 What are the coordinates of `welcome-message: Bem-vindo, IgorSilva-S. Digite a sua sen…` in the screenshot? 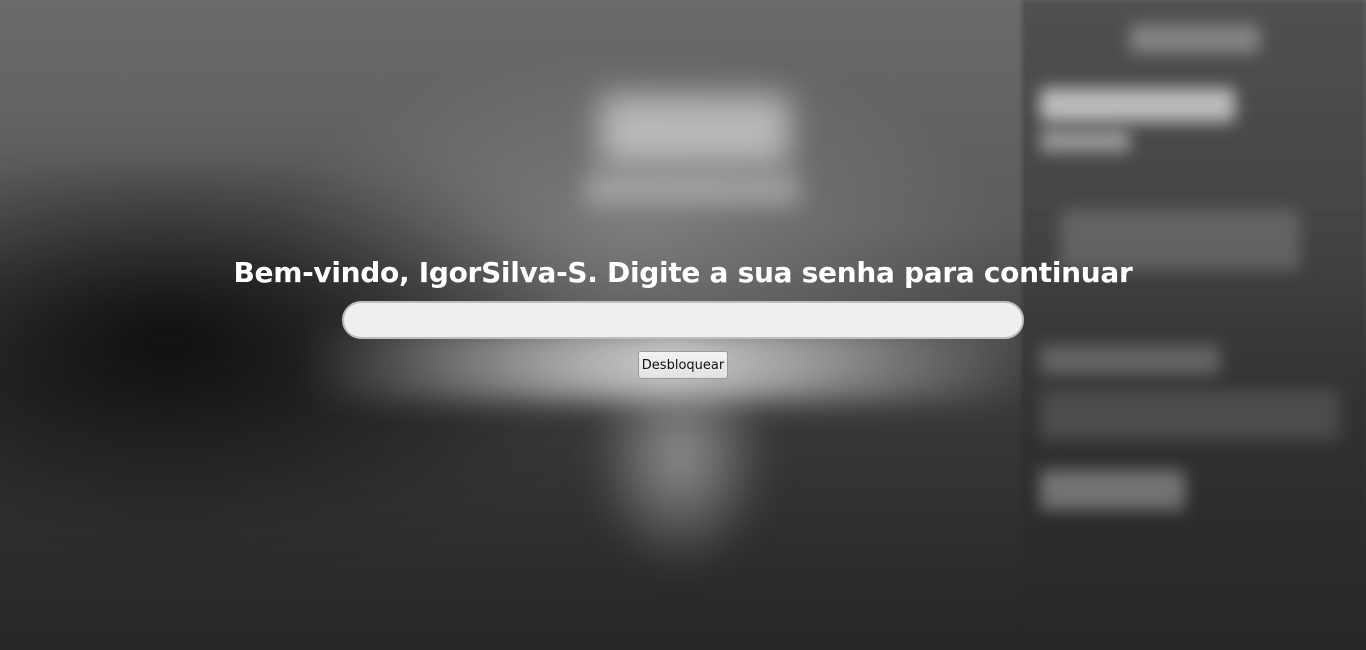 It's located at (683, 272).